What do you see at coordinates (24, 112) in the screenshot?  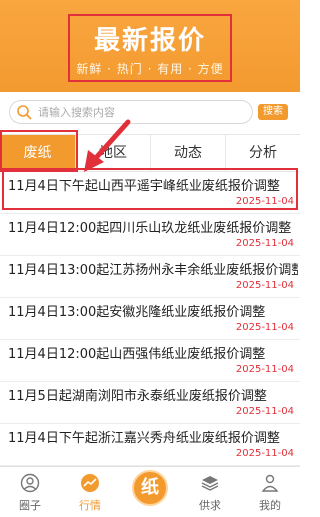 I see `search-icon` at bounding box center [24, 112].